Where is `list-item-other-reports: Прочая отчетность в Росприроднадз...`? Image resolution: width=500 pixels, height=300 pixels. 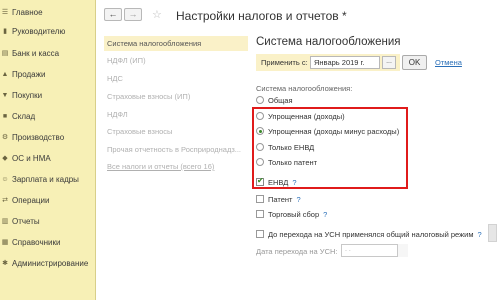
list-item-other-reports: Прочая отчетность в Росприроднадз... is located at coordinates (176, 149).